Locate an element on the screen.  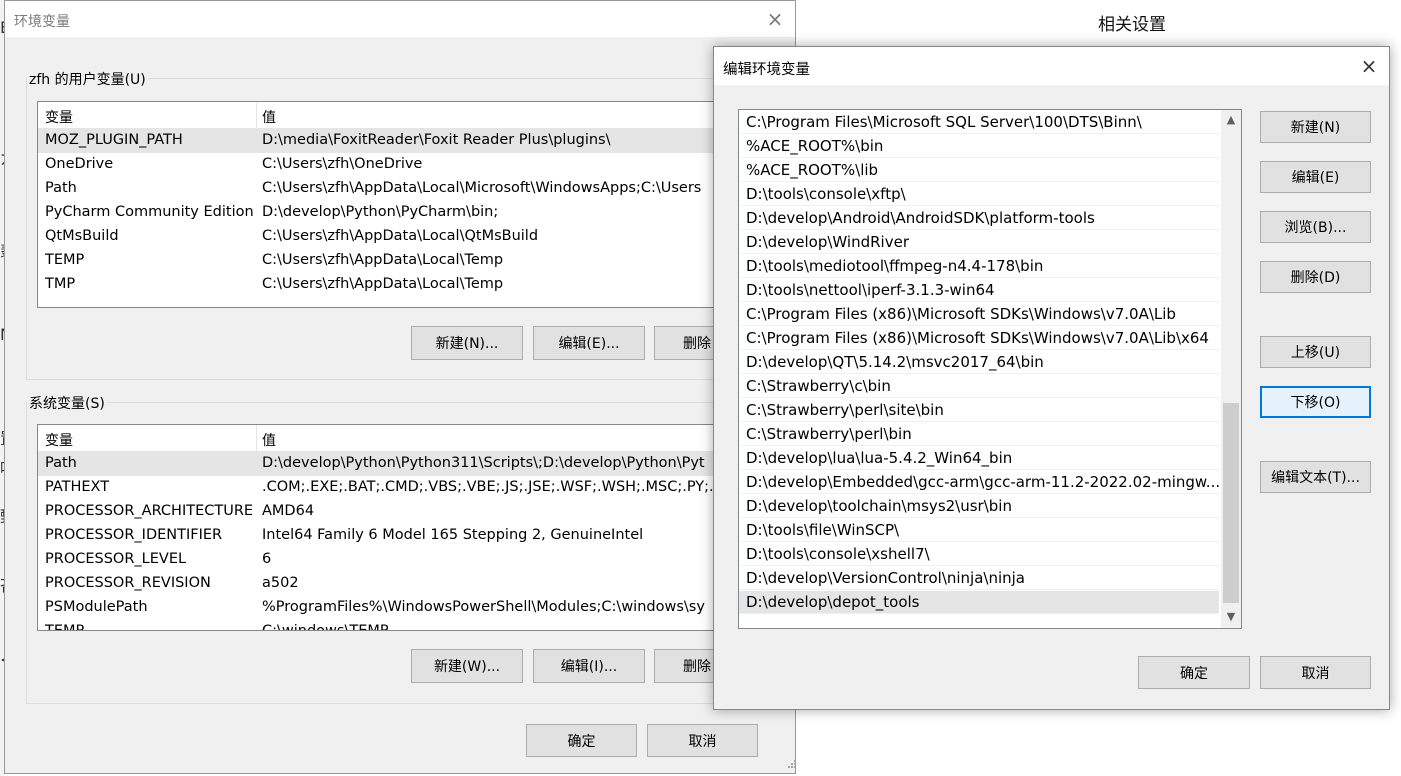
path-text: D:\tools\nettool\iperf-3.1.3-win64 is located at coordinates (870, 290).